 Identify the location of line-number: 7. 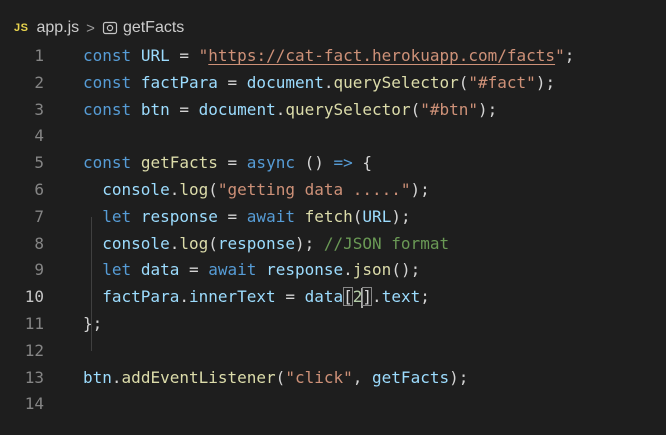
(39, 216).